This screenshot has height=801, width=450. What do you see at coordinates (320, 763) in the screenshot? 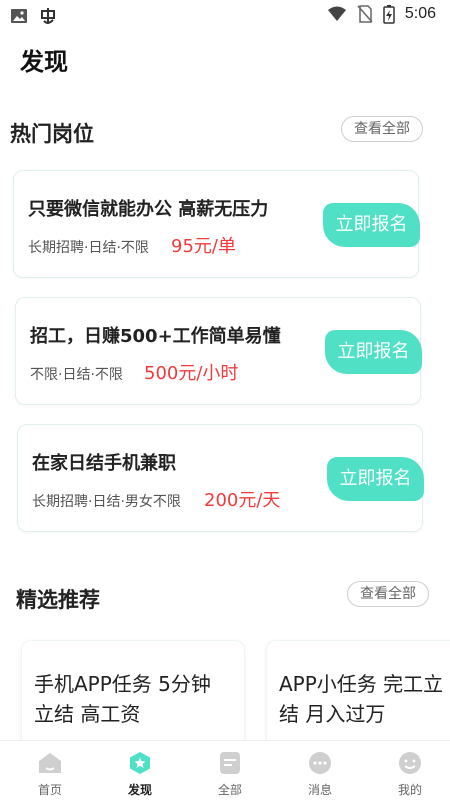
I see `message-icon` at bounding box center [320, 763].